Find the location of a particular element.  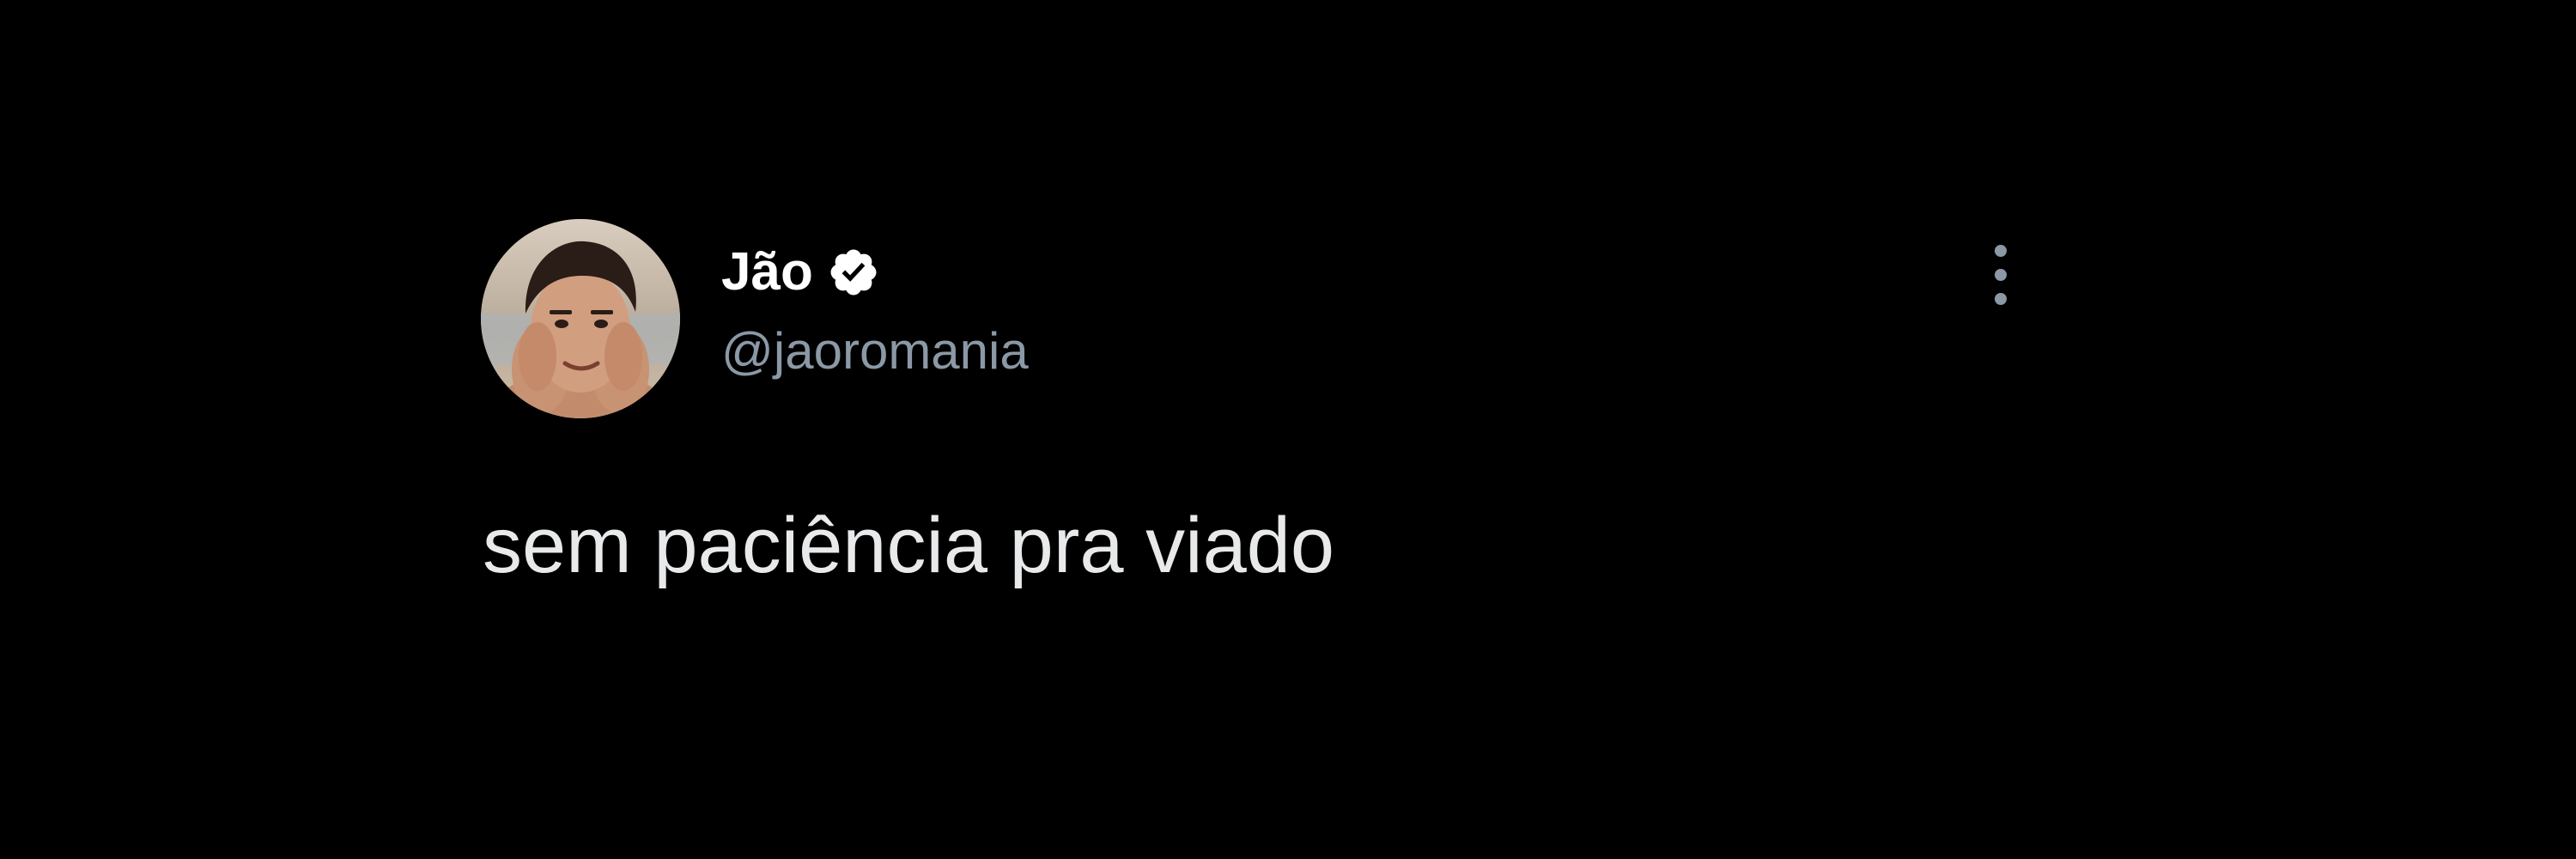

tweet-text: sem paciência pra viado is located at coordinates (909, 545).